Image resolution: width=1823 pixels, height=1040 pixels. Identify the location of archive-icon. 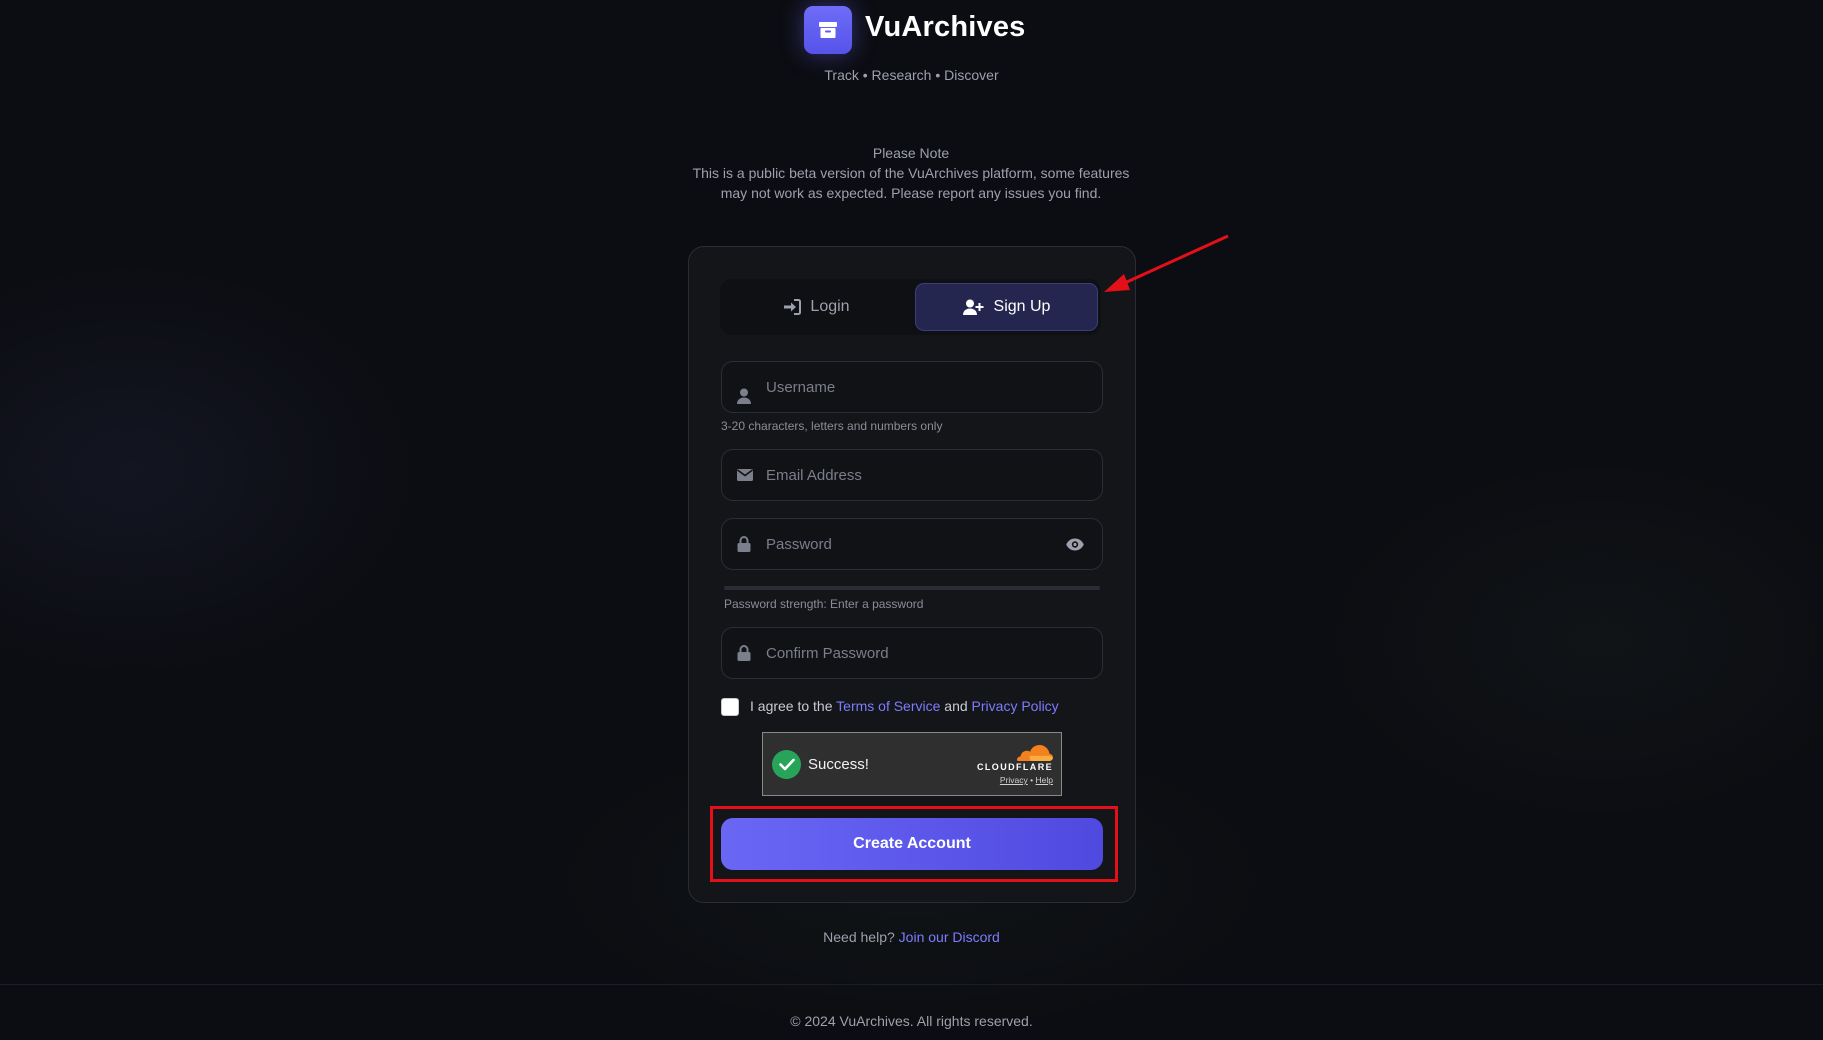
(828, 30).